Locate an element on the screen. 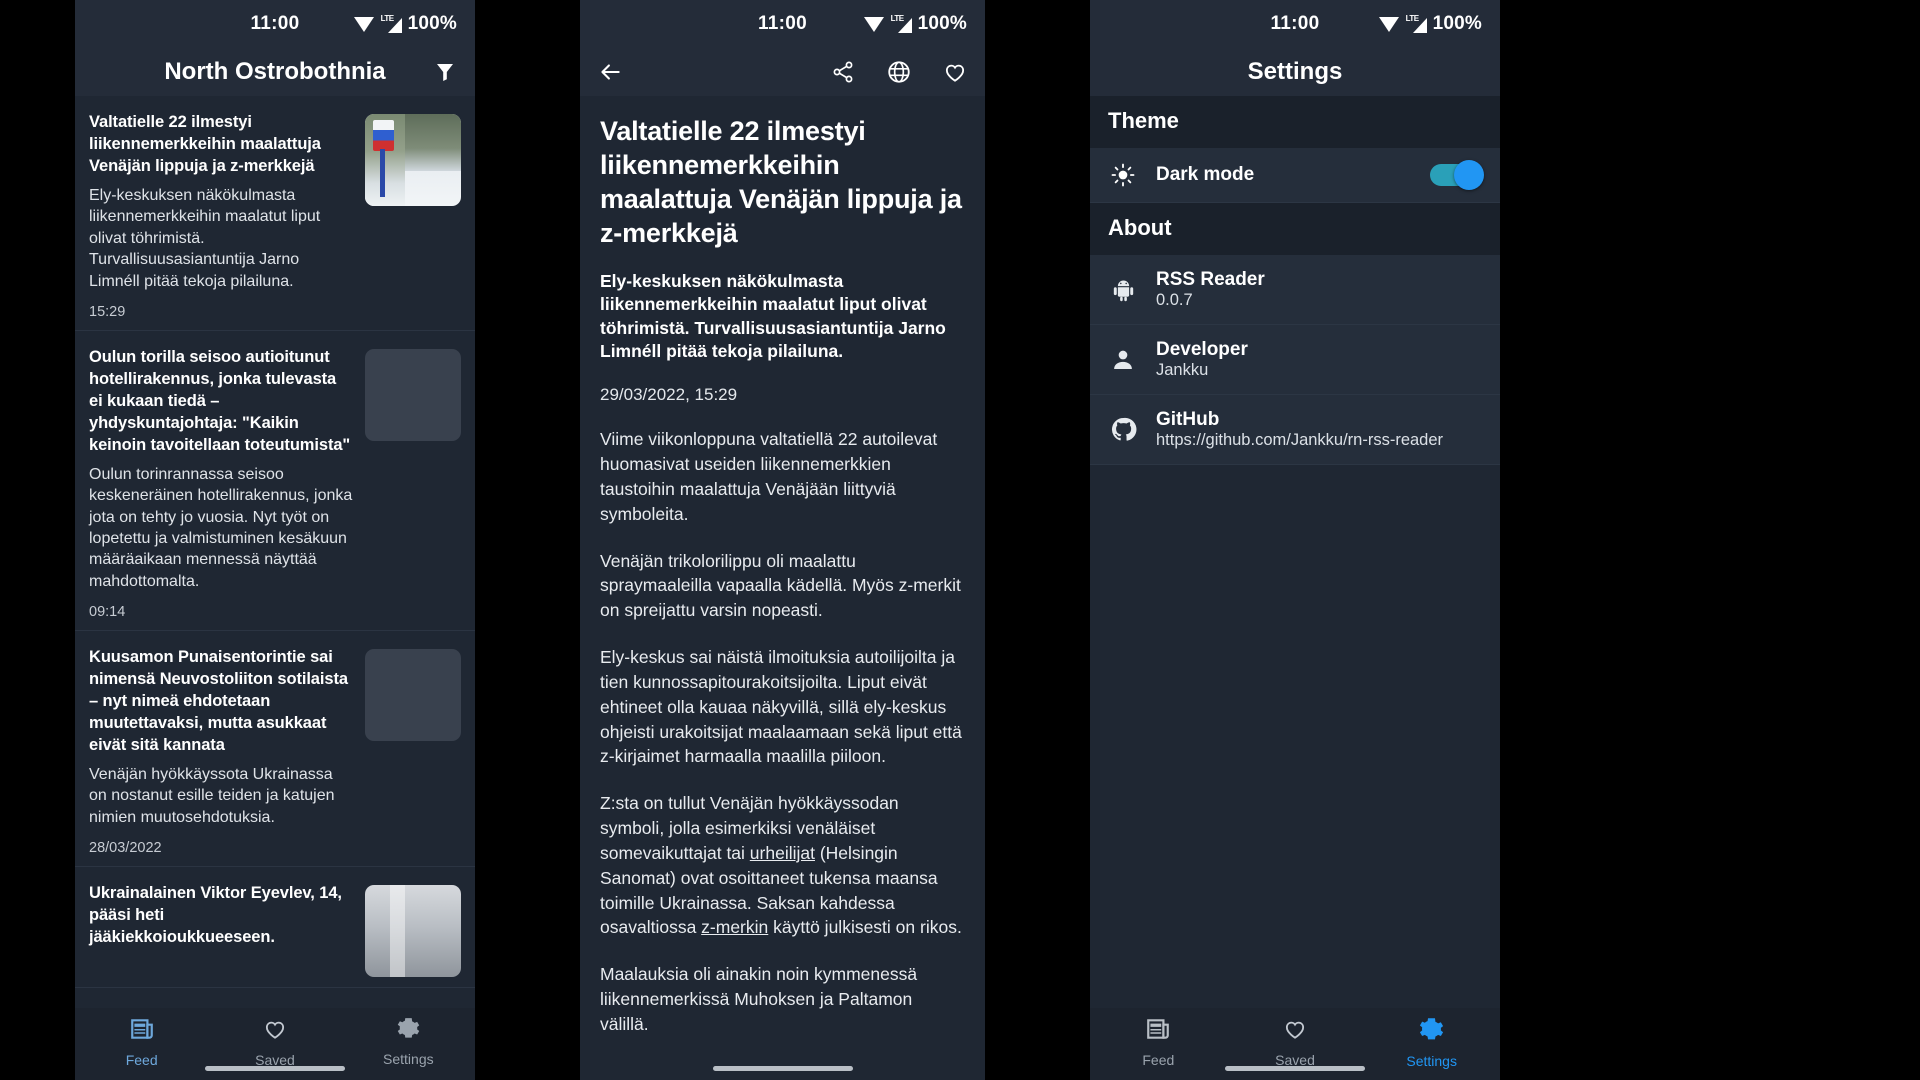 This screenshot has height=1080, width=1920. feed-appbar: North Ostrobothnia is located at coordinates (275, 72).